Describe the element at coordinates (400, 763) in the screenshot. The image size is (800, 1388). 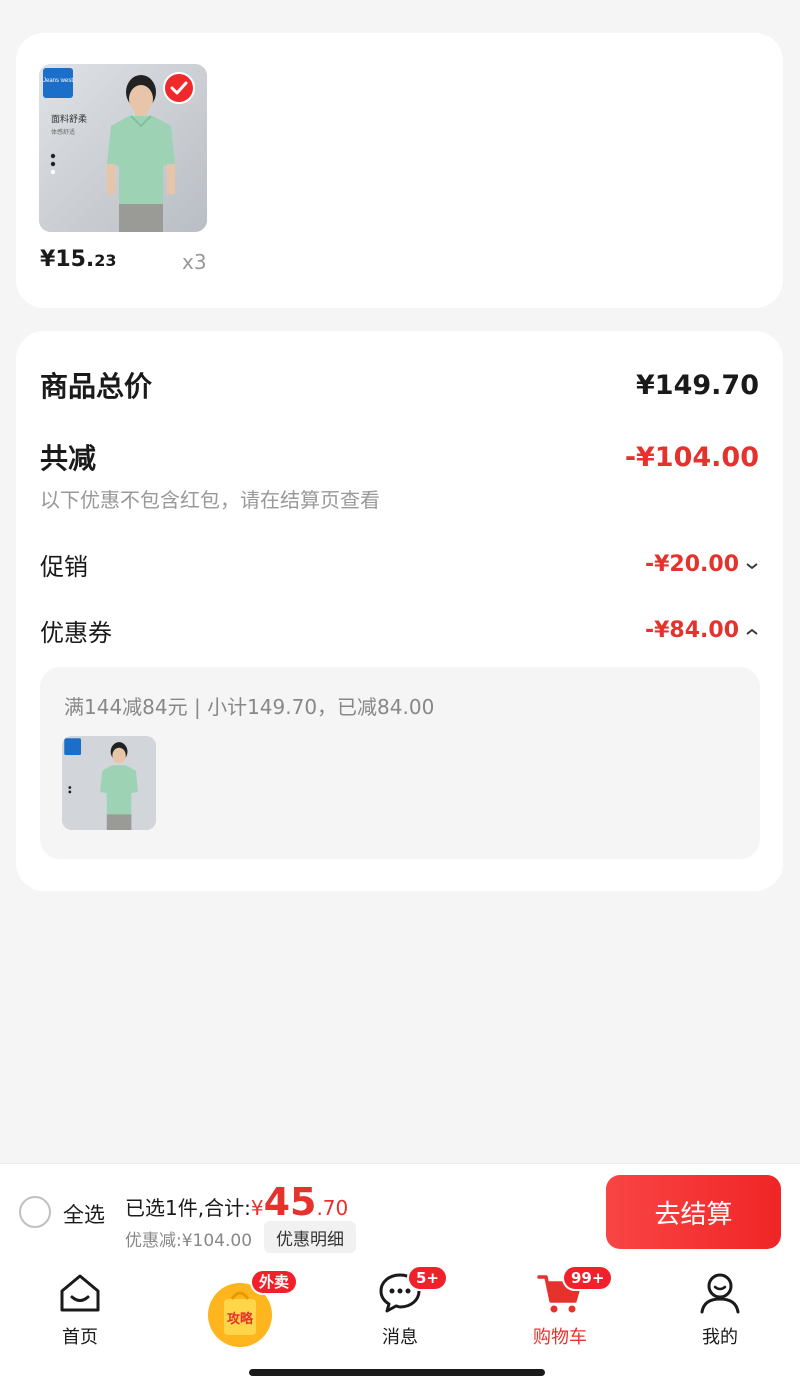
I see `coupon-detail-box: 满144减84元 | 小计149.70，已减84.00` at that location.